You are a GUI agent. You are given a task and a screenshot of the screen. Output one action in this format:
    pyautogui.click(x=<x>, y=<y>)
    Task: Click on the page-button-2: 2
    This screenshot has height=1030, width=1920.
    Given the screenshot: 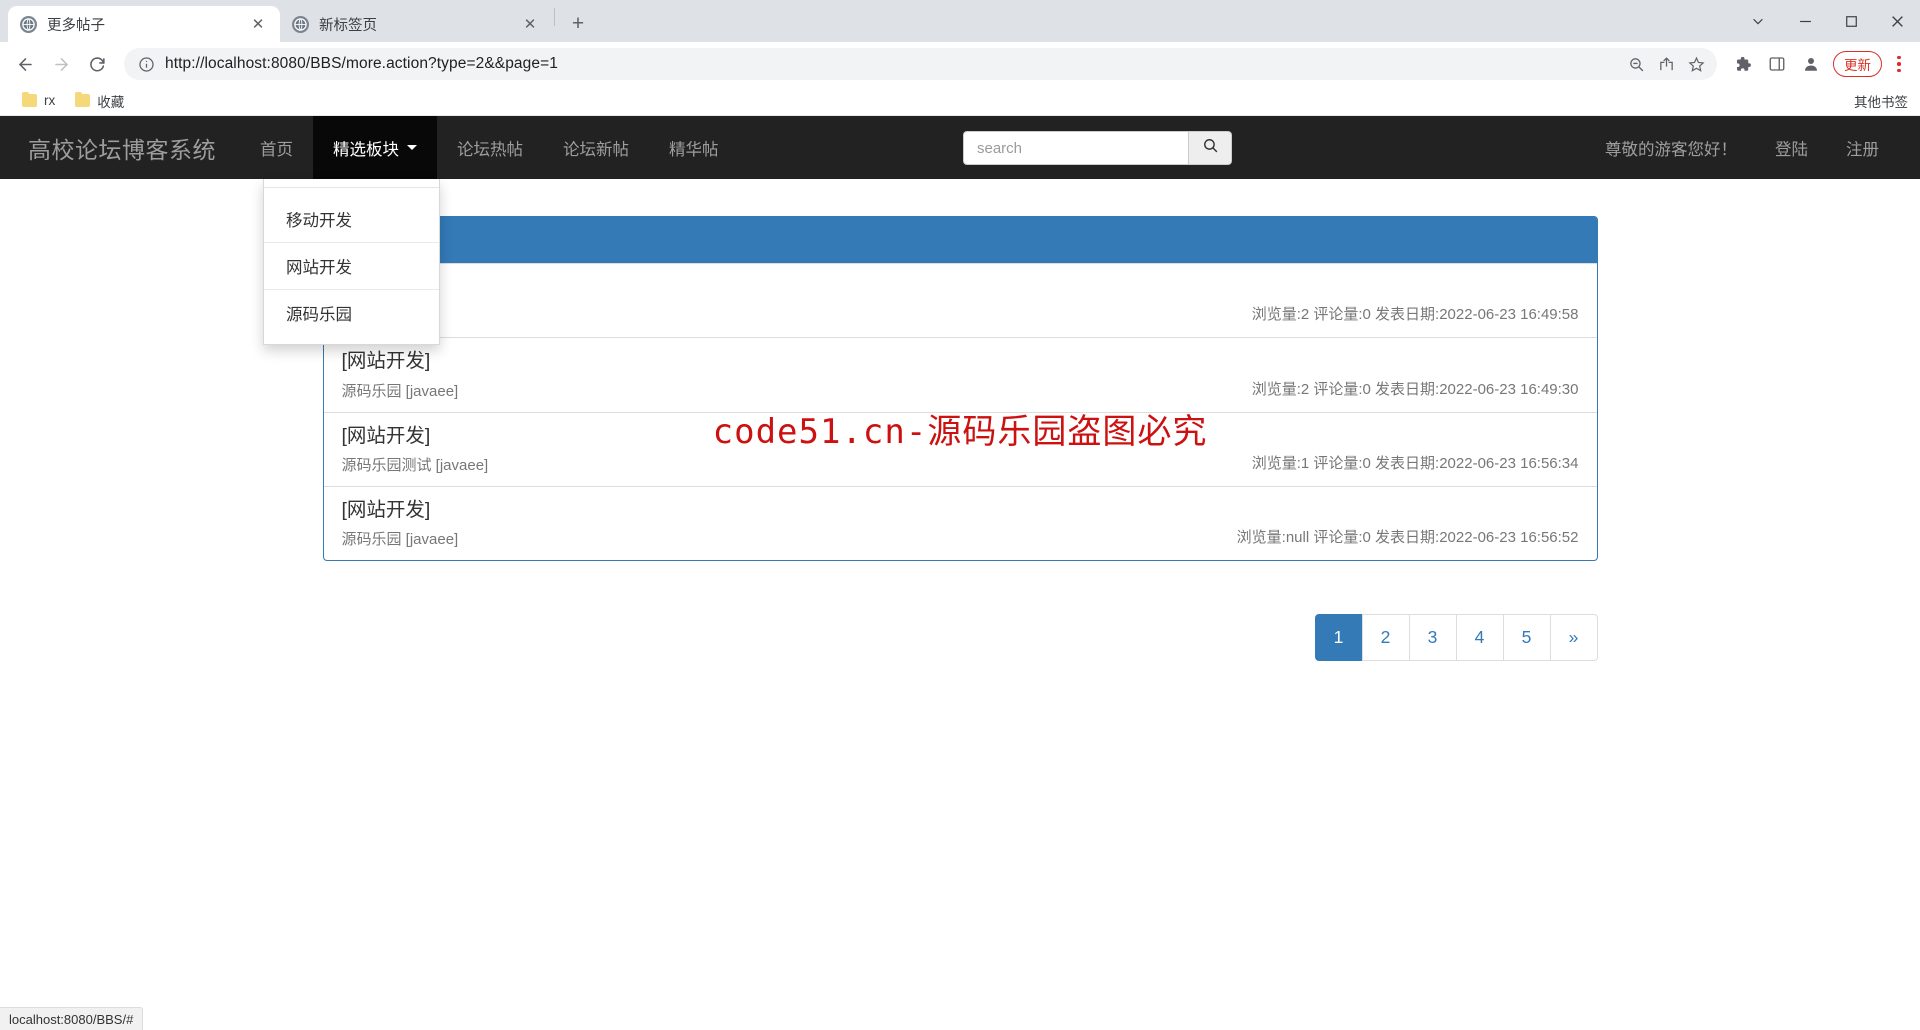 What is the action you would take?
    pyautogui.click(x=1385, y=638)
    